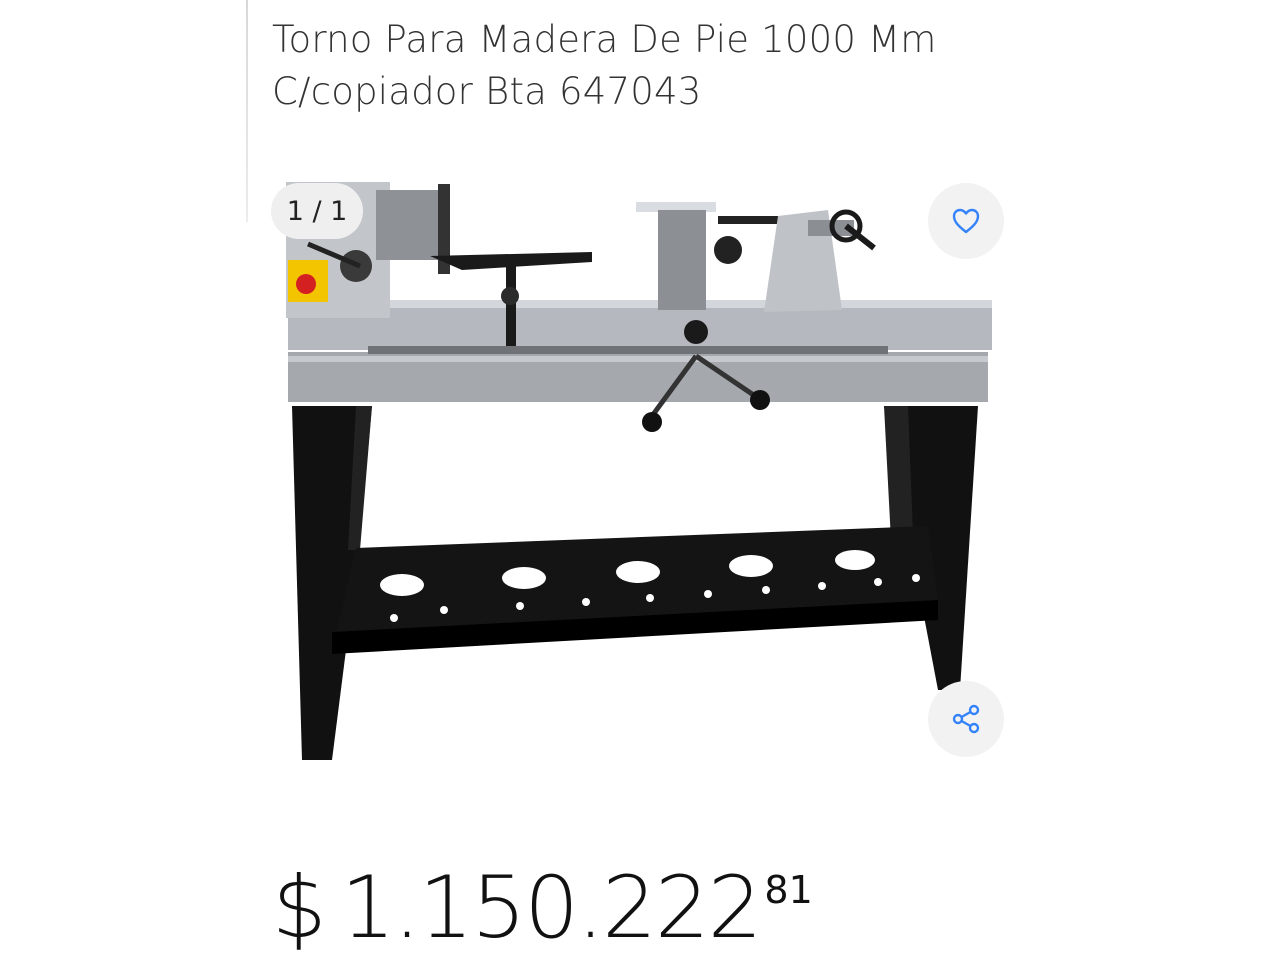 This screenshot has width=1280, height=960. What do you see at coordinates (317, 211) in the screenshot?
I see `image-counter: 1 / 1` at bounding box center [317, 211].